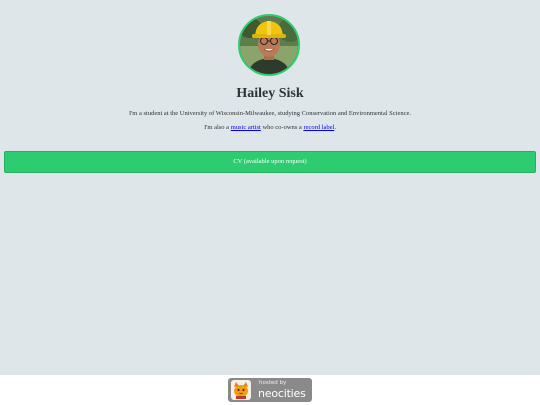  I want to click on badge-hosted-by: hosted by, so click(273, 383).